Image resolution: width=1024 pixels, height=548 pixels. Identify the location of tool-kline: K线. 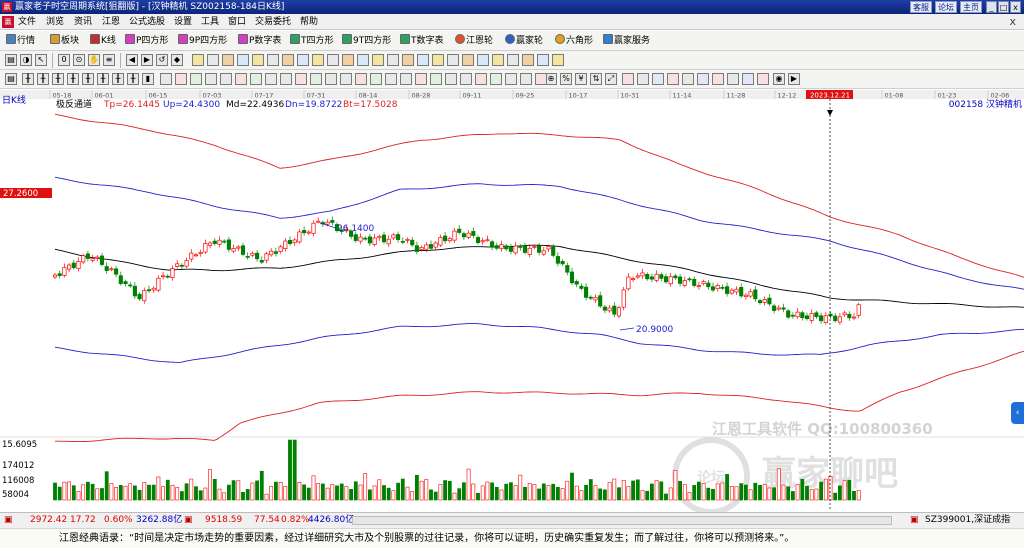
(103, 41).